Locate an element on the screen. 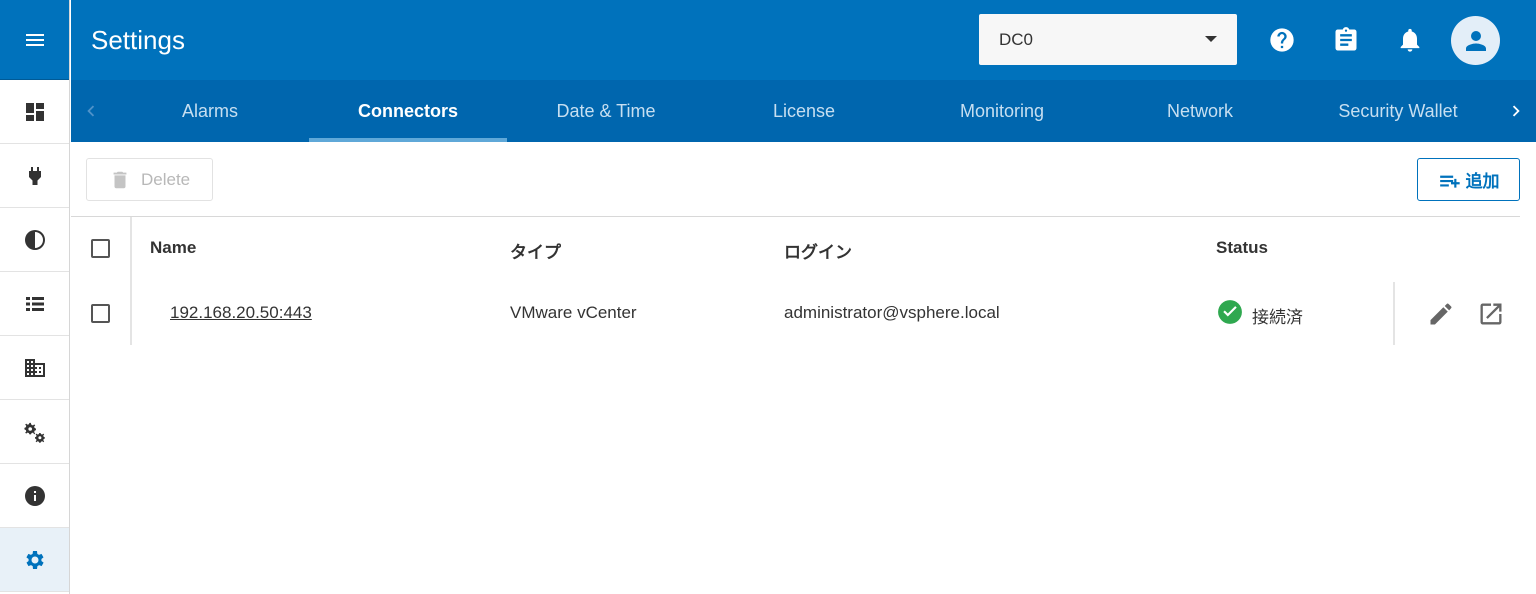 The image size is (1536, 594). plug-icon is located at coordinates (34, 175).